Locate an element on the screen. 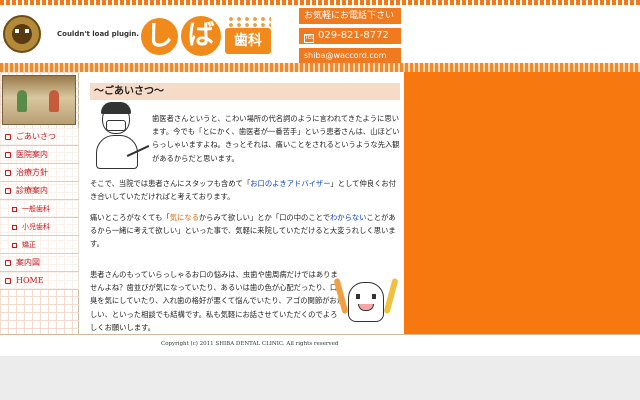 This screenshot has width=640, height=400. plugin-error-message: Couldn't load plugin. is located at coordinates (98, 34).